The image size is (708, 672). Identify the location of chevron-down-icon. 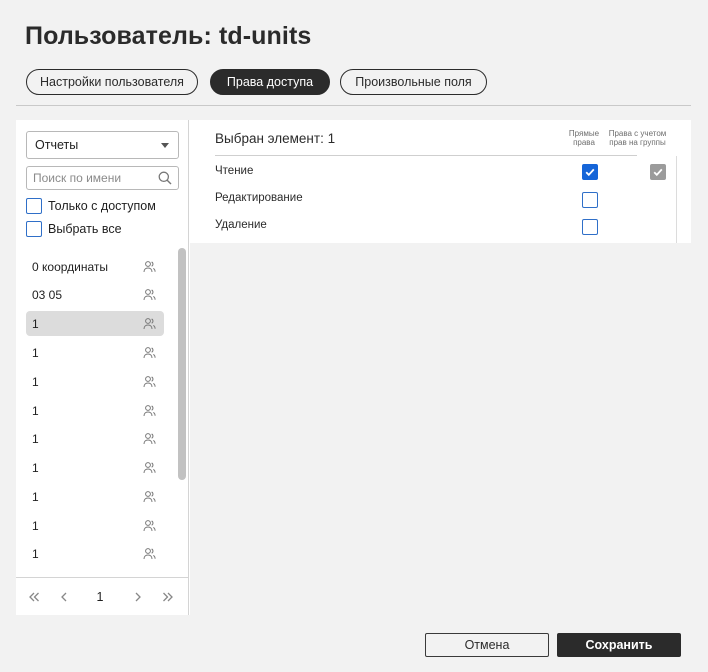
(165, 145).